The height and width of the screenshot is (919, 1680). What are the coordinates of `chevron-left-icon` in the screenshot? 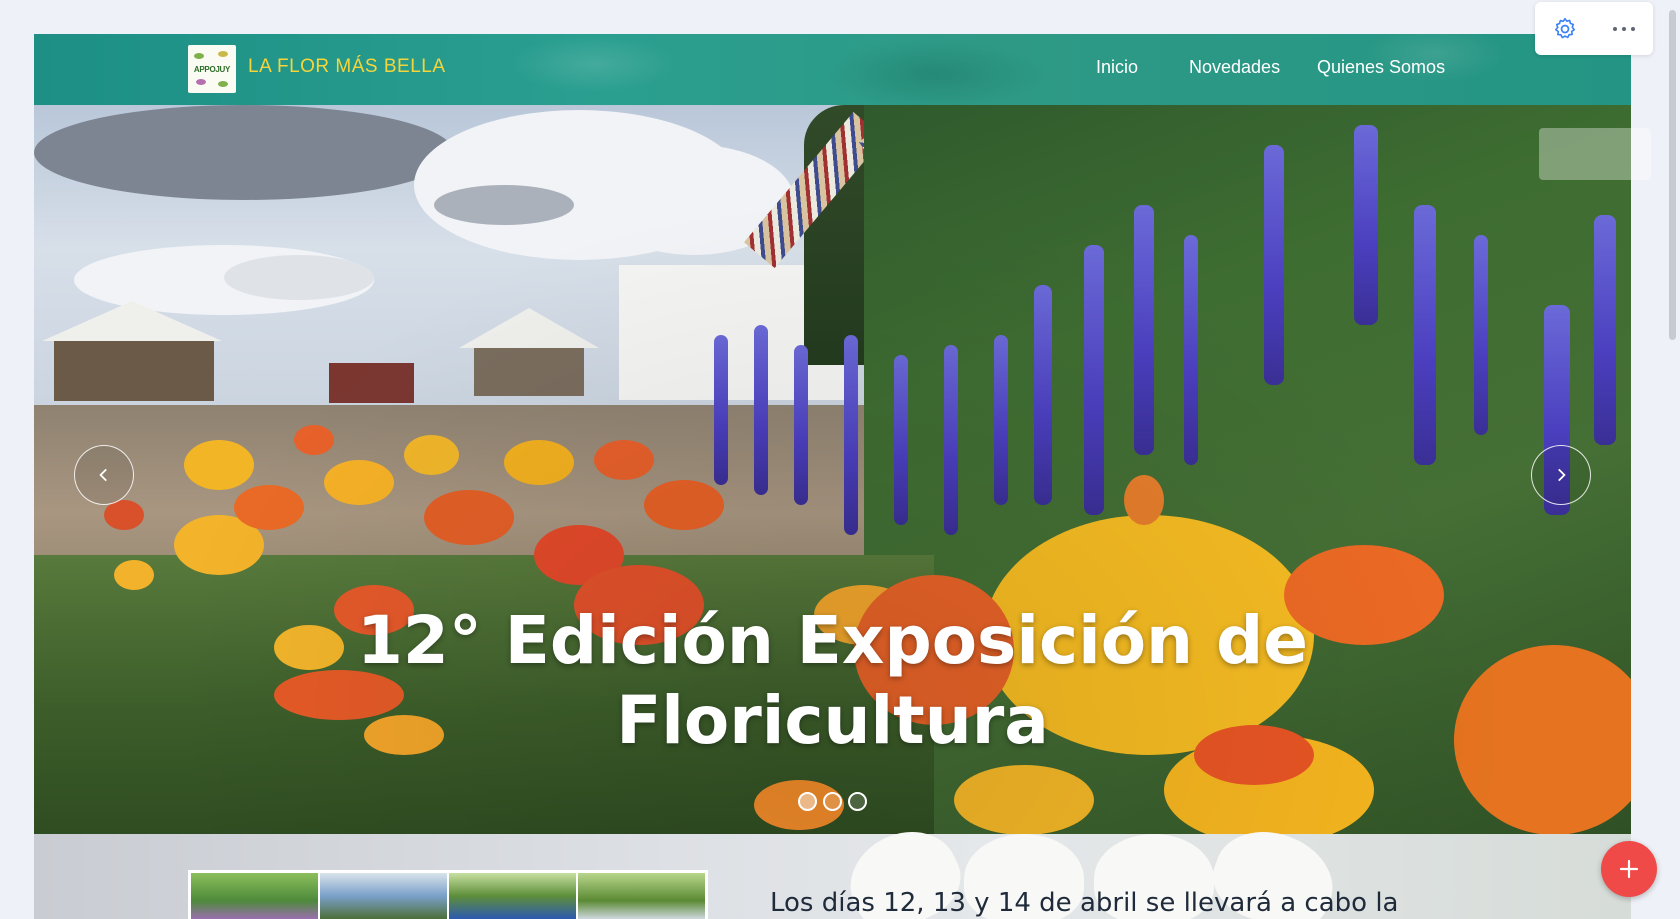 It's located at (103, 475).